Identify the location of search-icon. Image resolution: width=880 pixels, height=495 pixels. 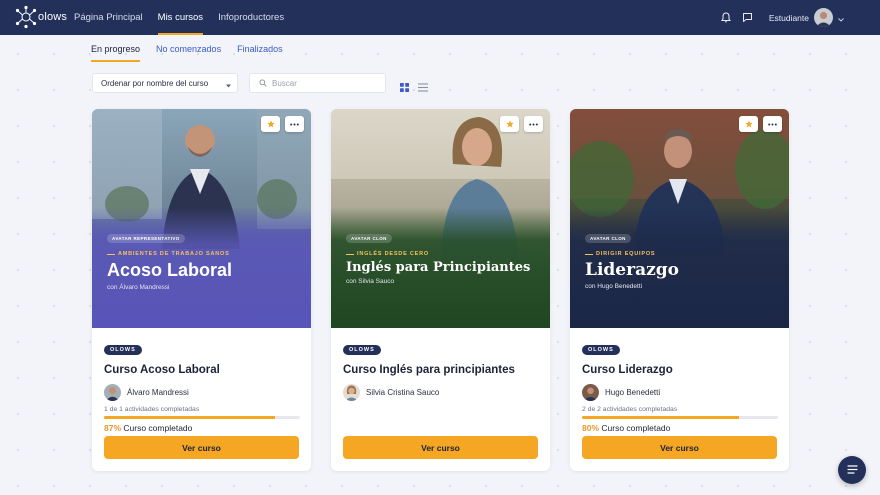
(263, 83).